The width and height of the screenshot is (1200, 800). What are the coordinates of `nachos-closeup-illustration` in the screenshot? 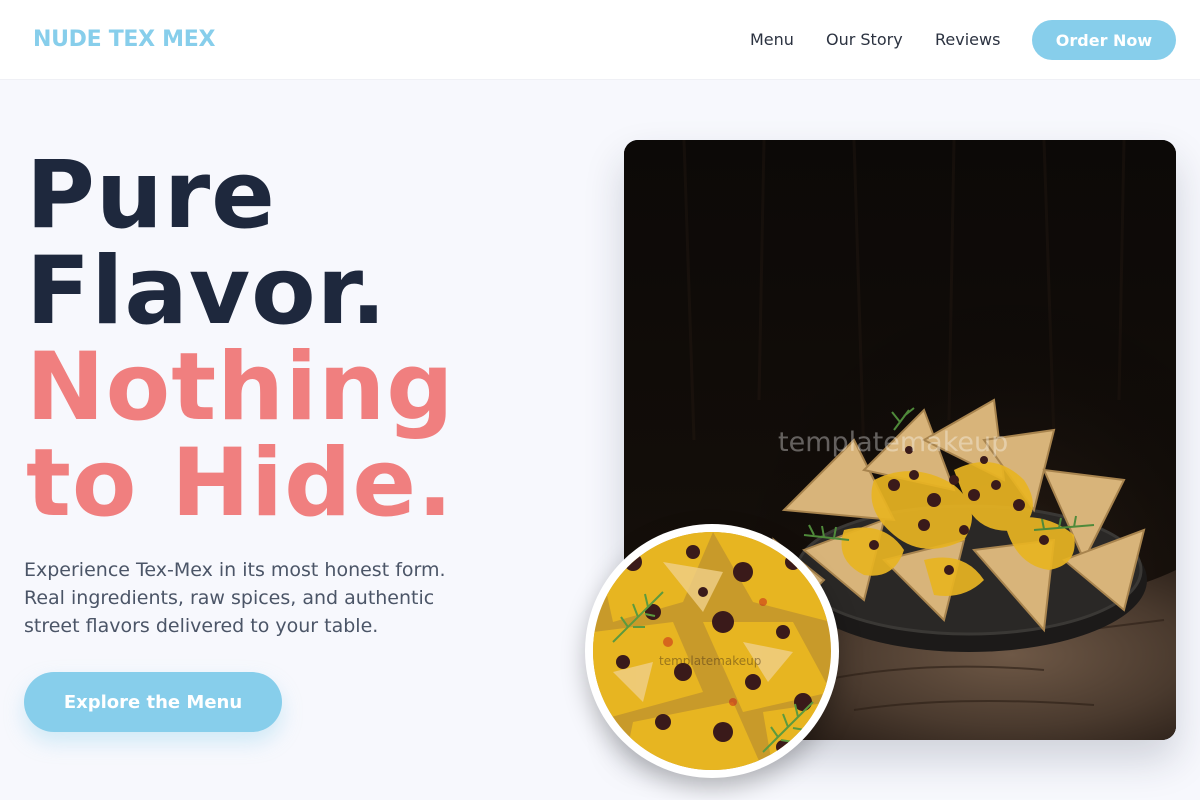 It's located at (712, 651).